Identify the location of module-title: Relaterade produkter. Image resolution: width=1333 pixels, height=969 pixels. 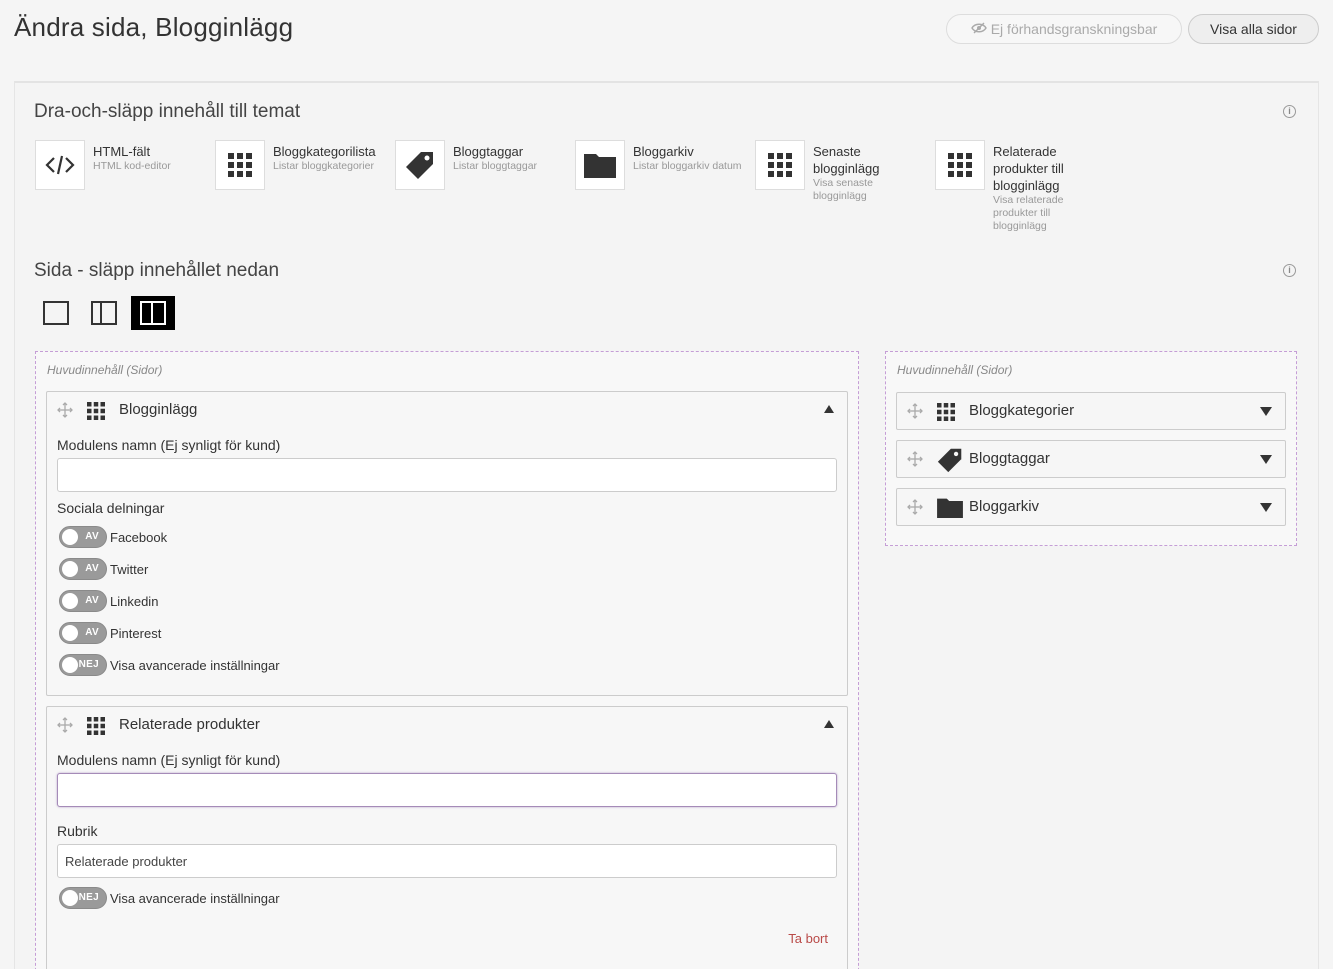
(189, 724).